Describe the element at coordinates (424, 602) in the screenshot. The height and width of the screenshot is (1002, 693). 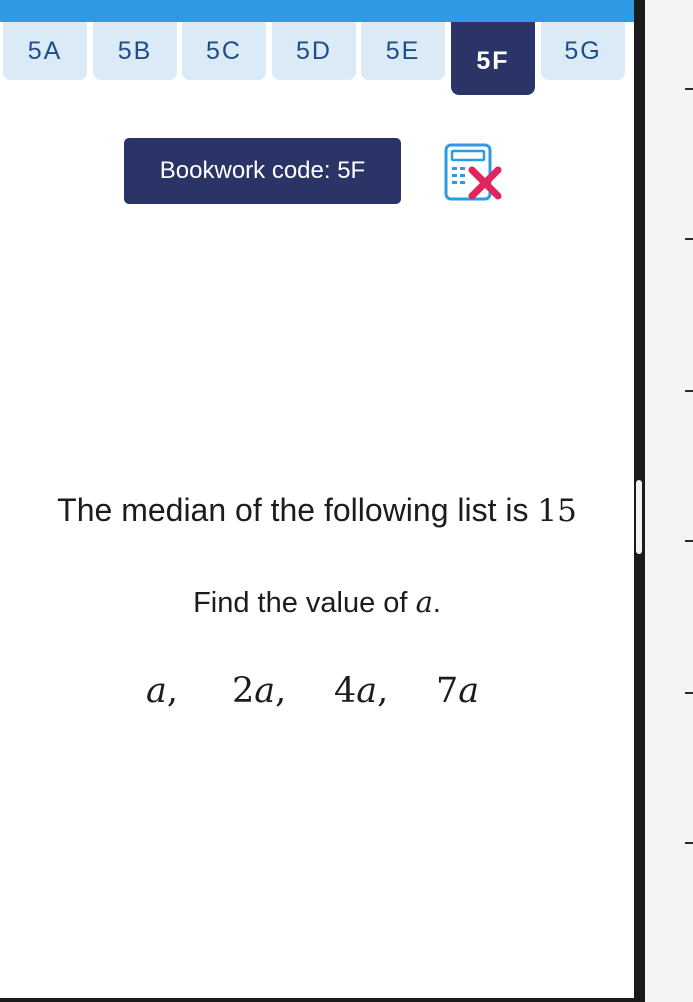
I see `instruction-variable: a` at that location.